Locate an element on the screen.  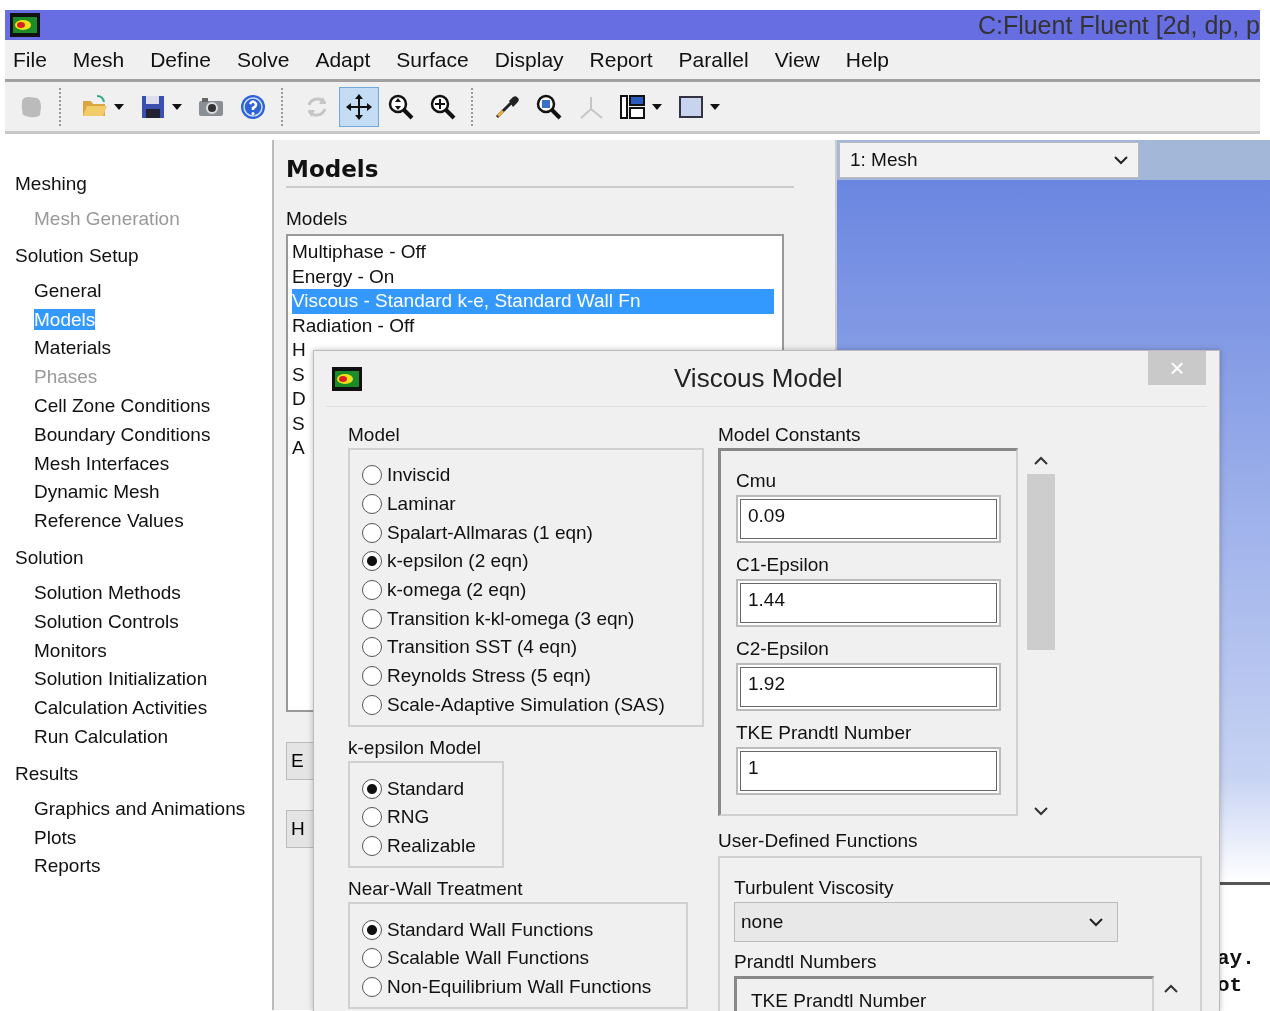
tree-item: Plots is located at coordinates (55, 837).